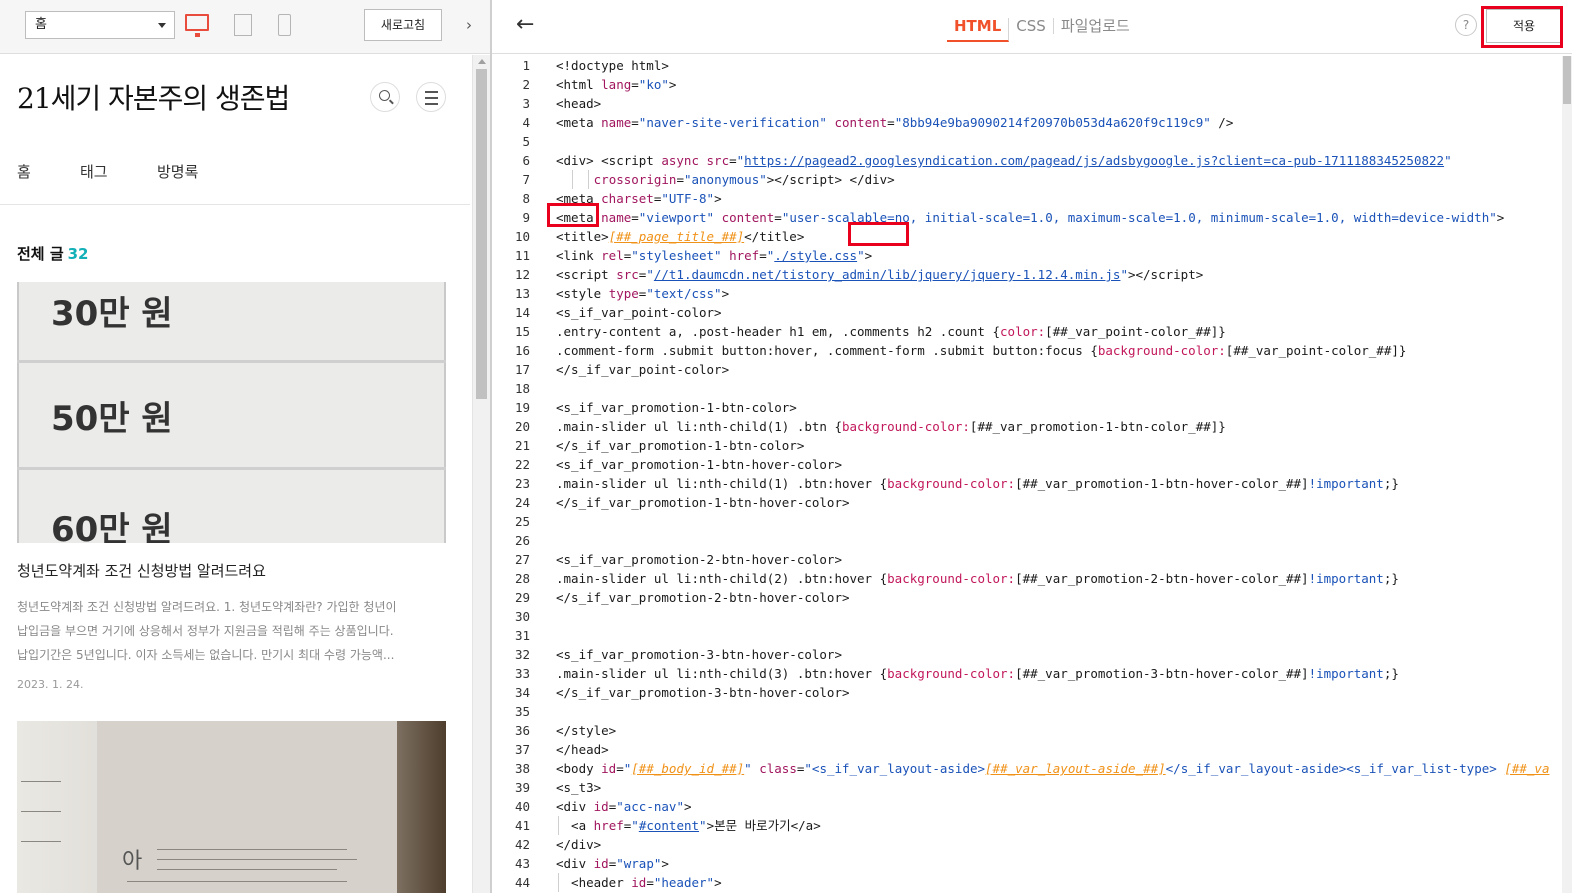 This screenshot has height=893, width=1572. What do you see at coordinates (153, 97) in the screenshot?
I see `blog-title: 21세기 자본주의 생존법` at bounding box center [153, 97].